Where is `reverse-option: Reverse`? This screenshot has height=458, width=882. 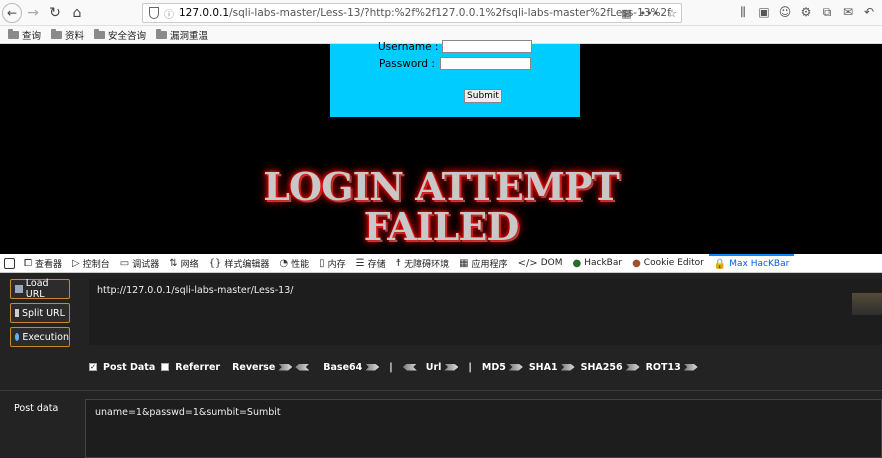
reverse-option: Reverse is located at coordinates (271, 367).